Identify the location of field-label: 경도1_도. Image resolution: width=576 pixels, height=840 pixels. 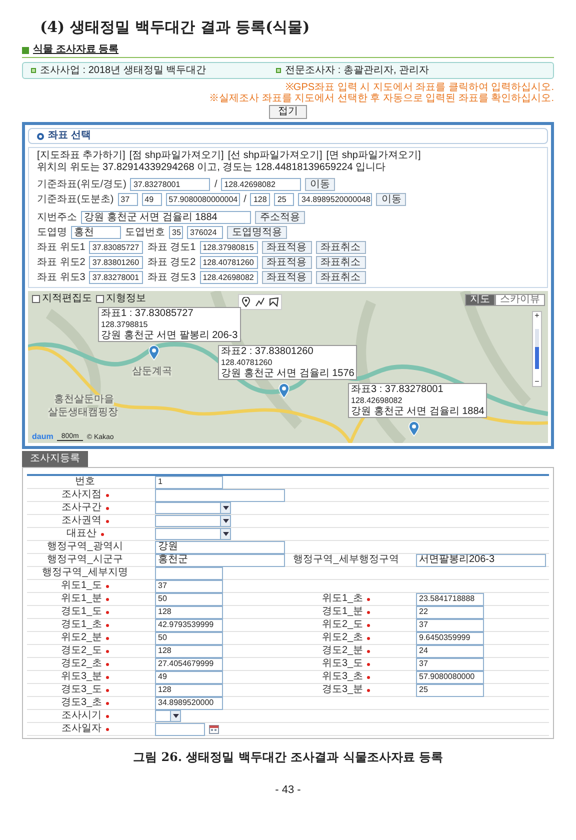
(81, 612).